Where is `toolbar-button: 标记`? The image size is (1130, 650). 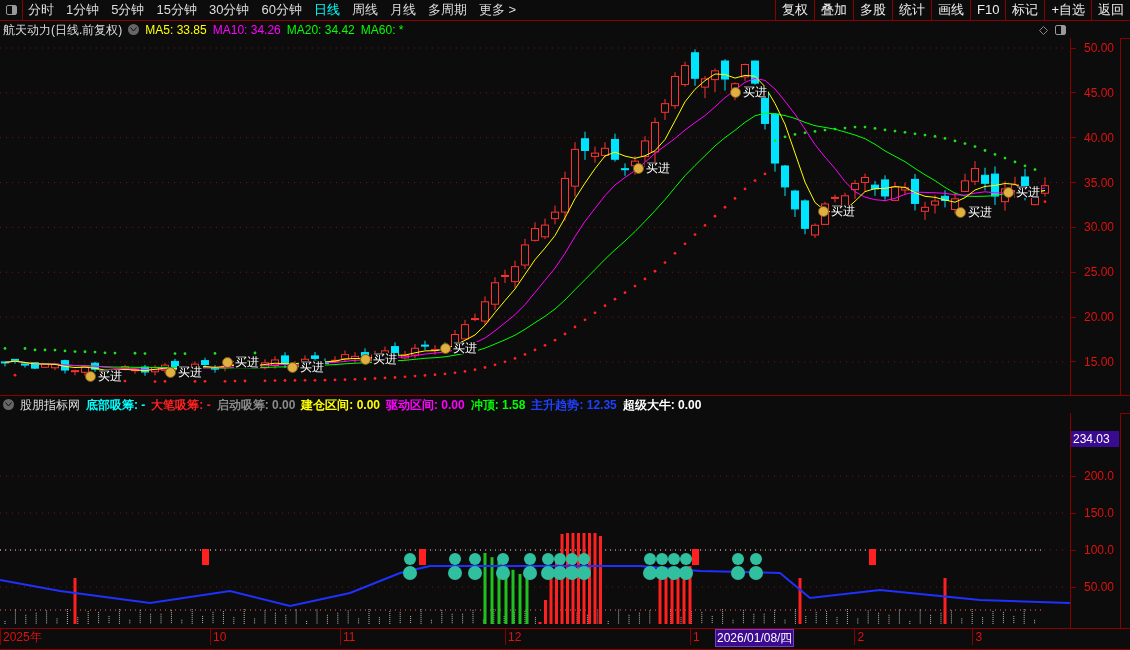 toolbar-button: 标记 is located at coordinates (1025, 10).